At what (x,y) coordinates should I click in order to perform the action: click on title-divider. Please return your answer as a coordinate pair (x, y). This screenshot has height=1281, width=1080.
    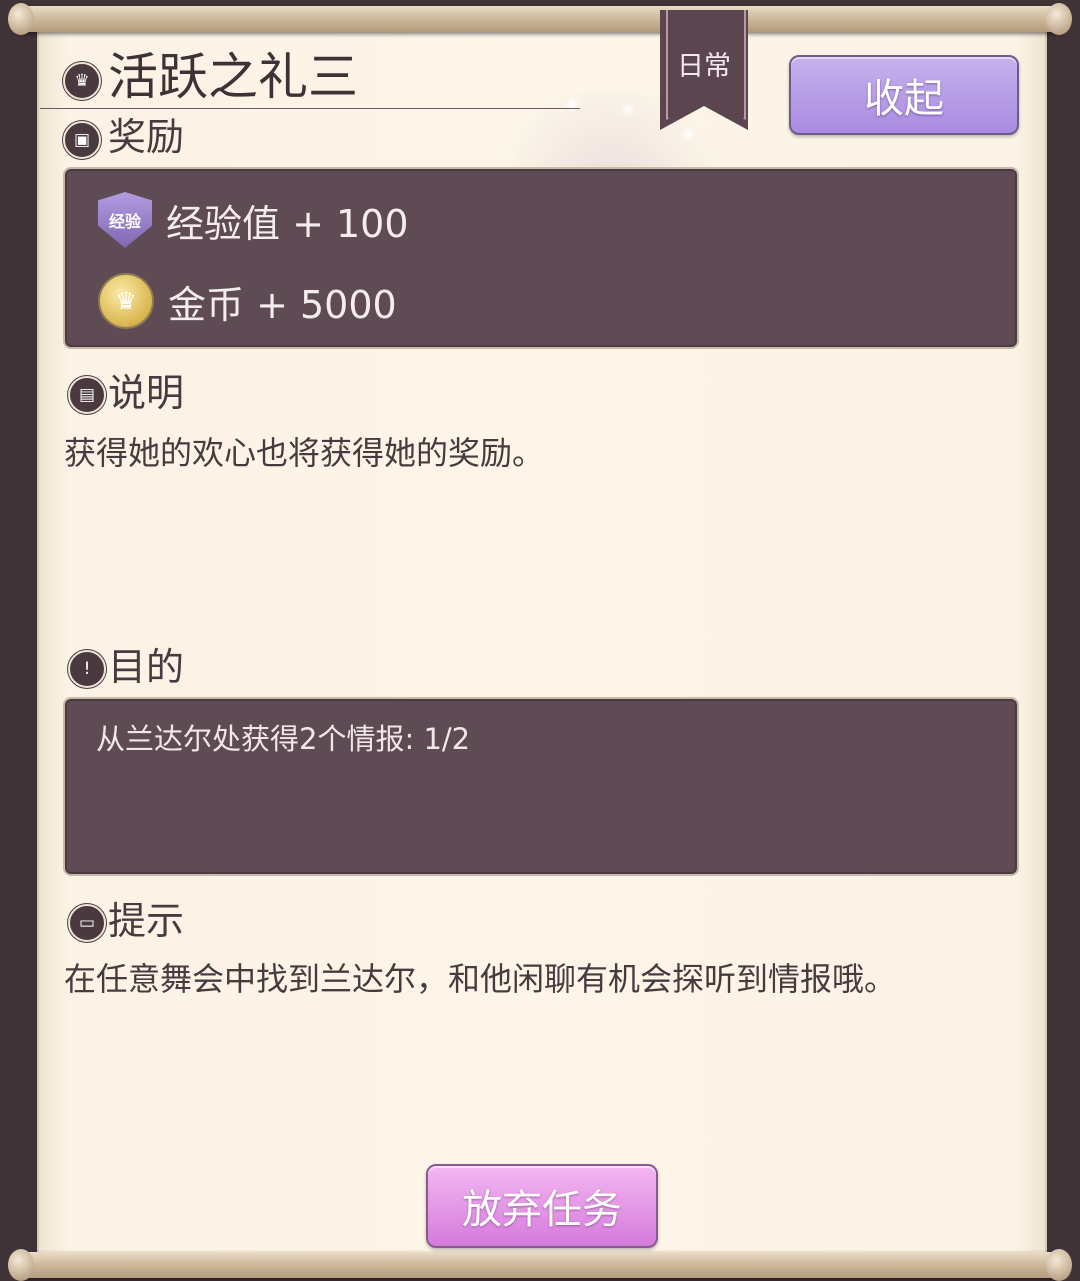
    Looking at the image, I should click on (310, 108).